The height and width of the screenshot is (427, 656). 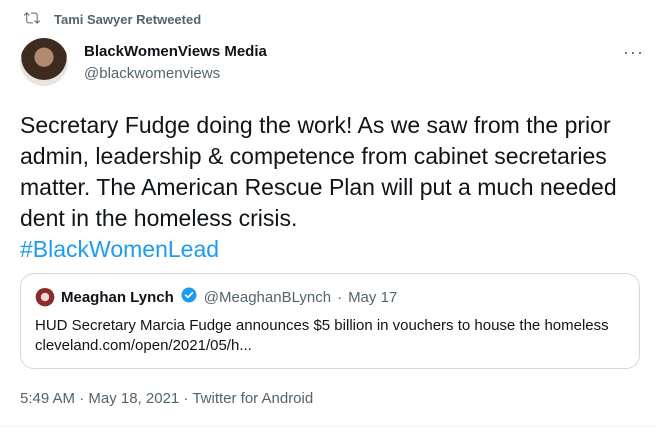 I want to click on quoted-date: May 17, so click(x=373, y=297).